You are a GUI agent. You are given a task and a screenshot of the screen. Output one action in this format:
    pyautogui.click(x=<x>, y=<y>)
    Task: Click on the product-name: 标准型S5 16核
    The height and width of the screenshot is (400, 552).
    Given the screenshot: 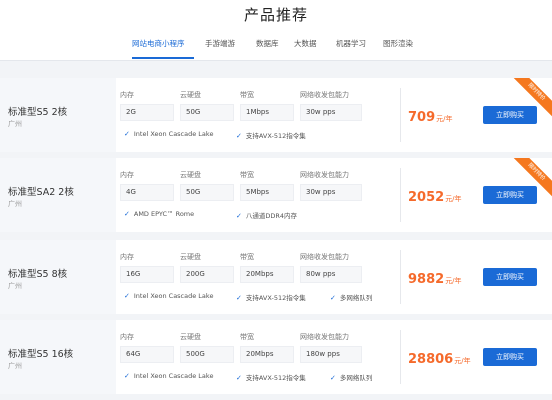 What is the action you would take?
    pyautogui.click(x=41, y=354)
    